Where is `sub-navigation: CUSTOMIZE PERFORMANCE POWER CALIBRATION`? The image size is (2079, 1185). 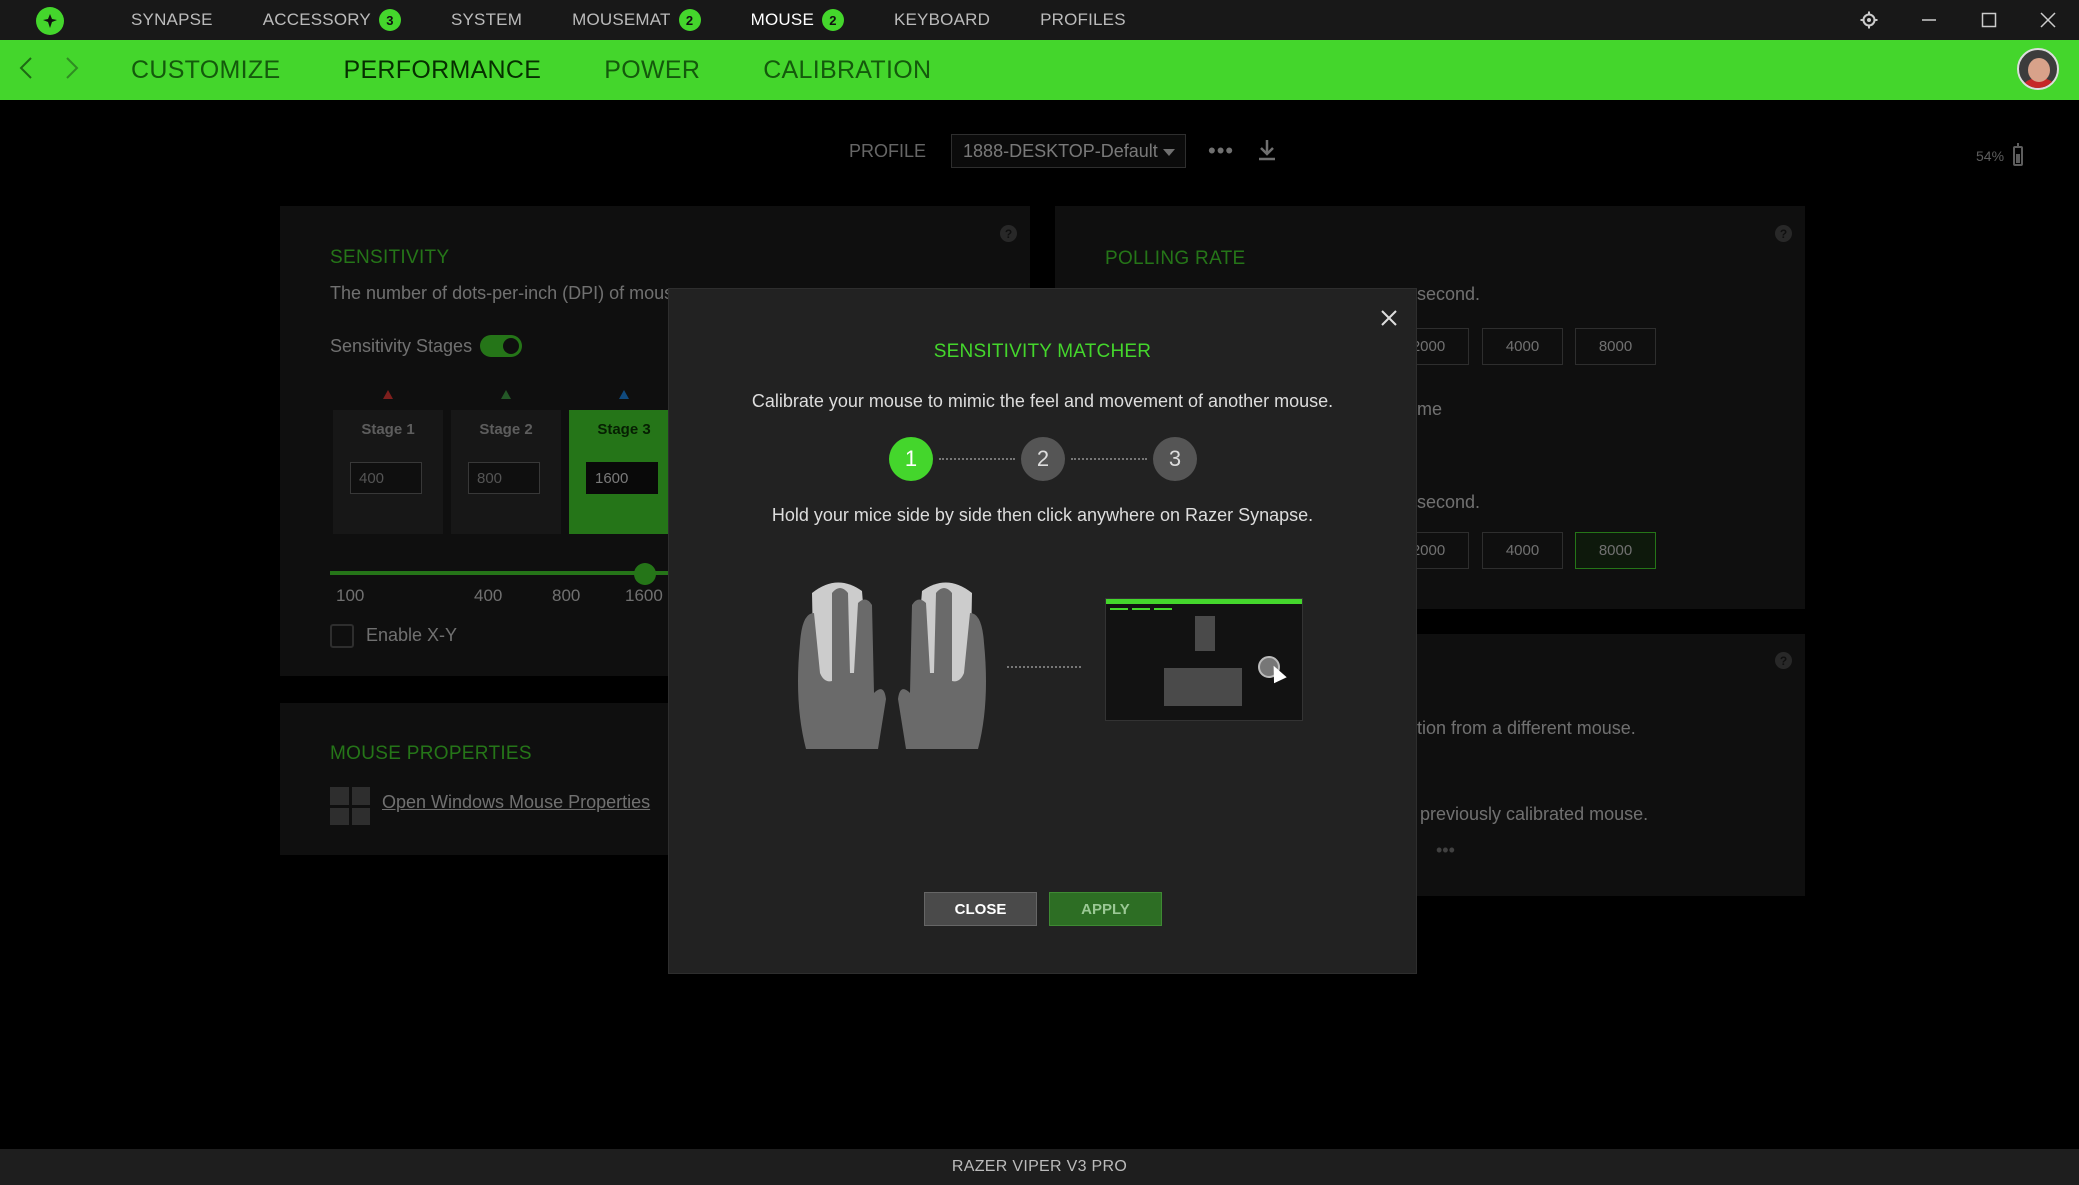 sub-navigation: CUSTOMIZE PERFORMANCE POWER CALIBRATION is located at coordinates (1039, 70).